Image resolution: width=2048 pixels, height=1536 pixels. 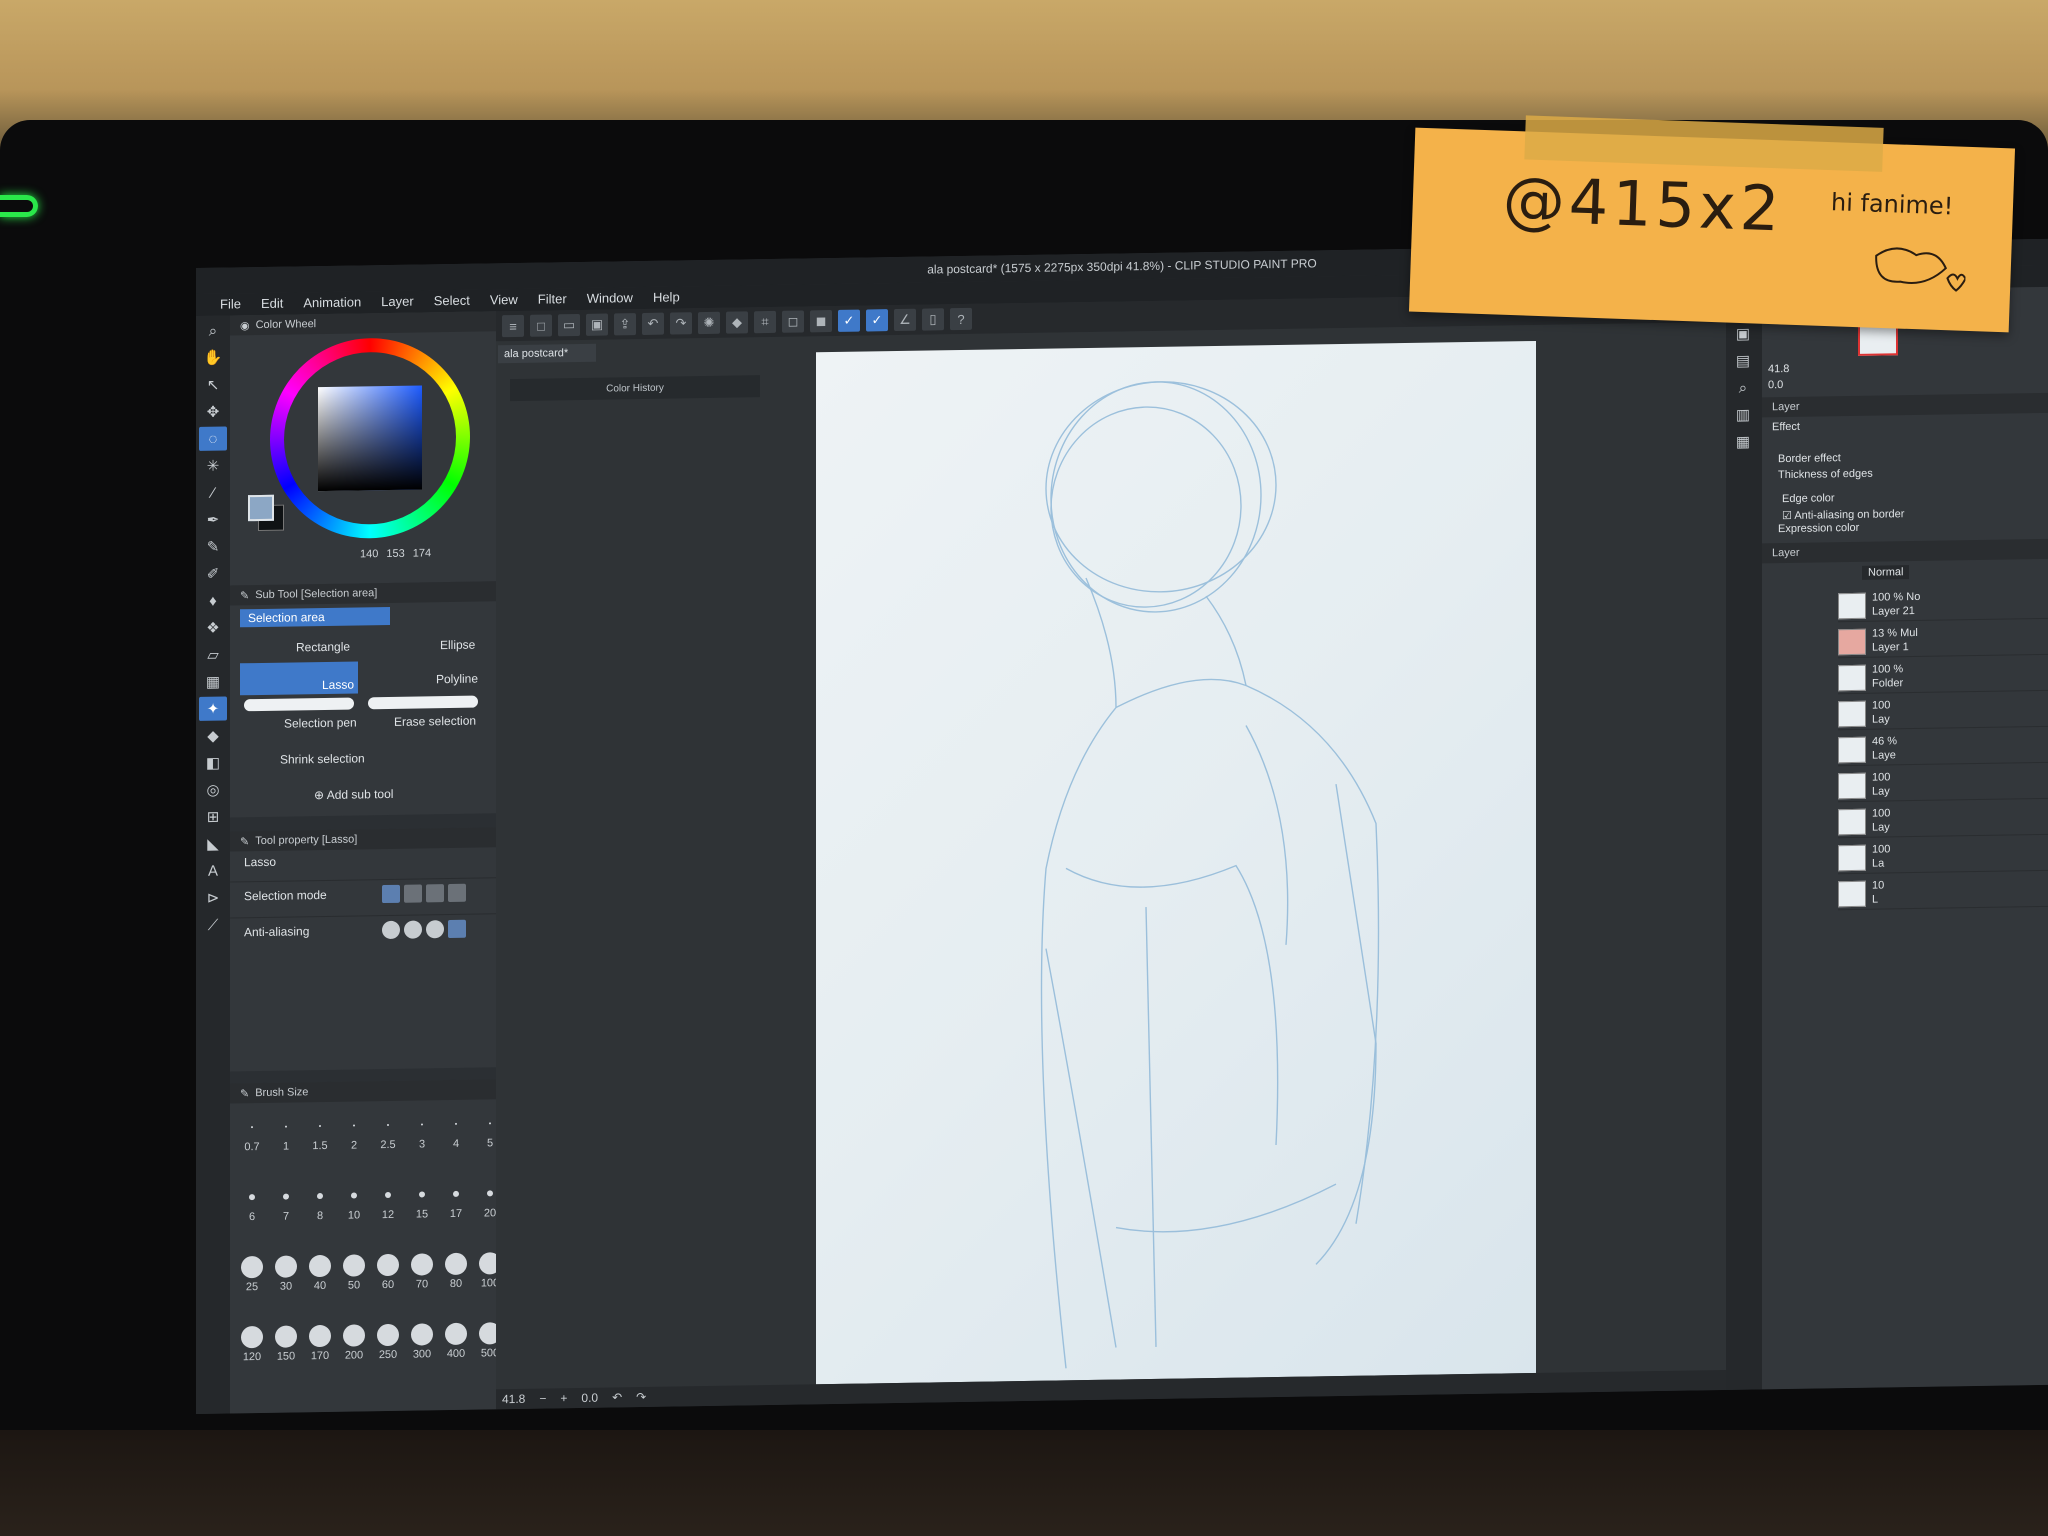 What do you see at coordinates (213, 331) in the screenshot?
I see `zoom-icon: ⌕` at bounding box center [213, 331].